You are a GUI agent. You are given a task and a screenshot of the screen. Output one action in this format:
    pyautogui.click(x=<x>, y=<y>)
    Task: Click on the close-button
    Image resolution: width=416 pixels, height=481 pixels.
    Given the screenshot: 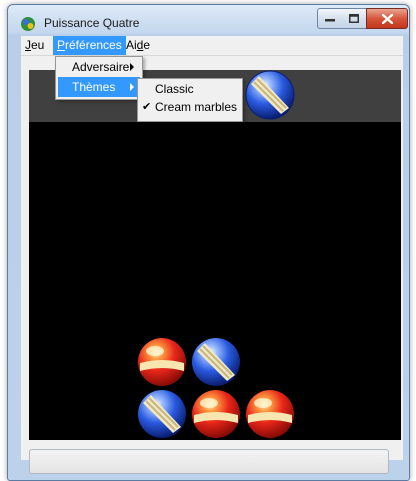 What is the action you would take?
    pyautogui.click(x=387, y=18)
    